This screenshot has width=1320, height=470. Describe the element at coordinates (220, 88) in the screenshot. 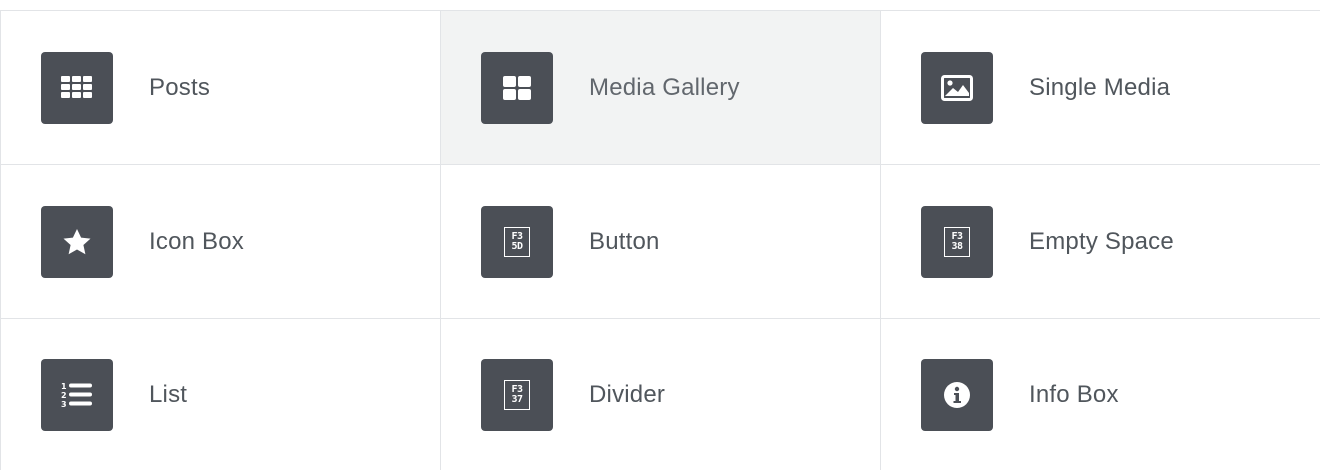

I see `block-item-posts: Posts` at that location.